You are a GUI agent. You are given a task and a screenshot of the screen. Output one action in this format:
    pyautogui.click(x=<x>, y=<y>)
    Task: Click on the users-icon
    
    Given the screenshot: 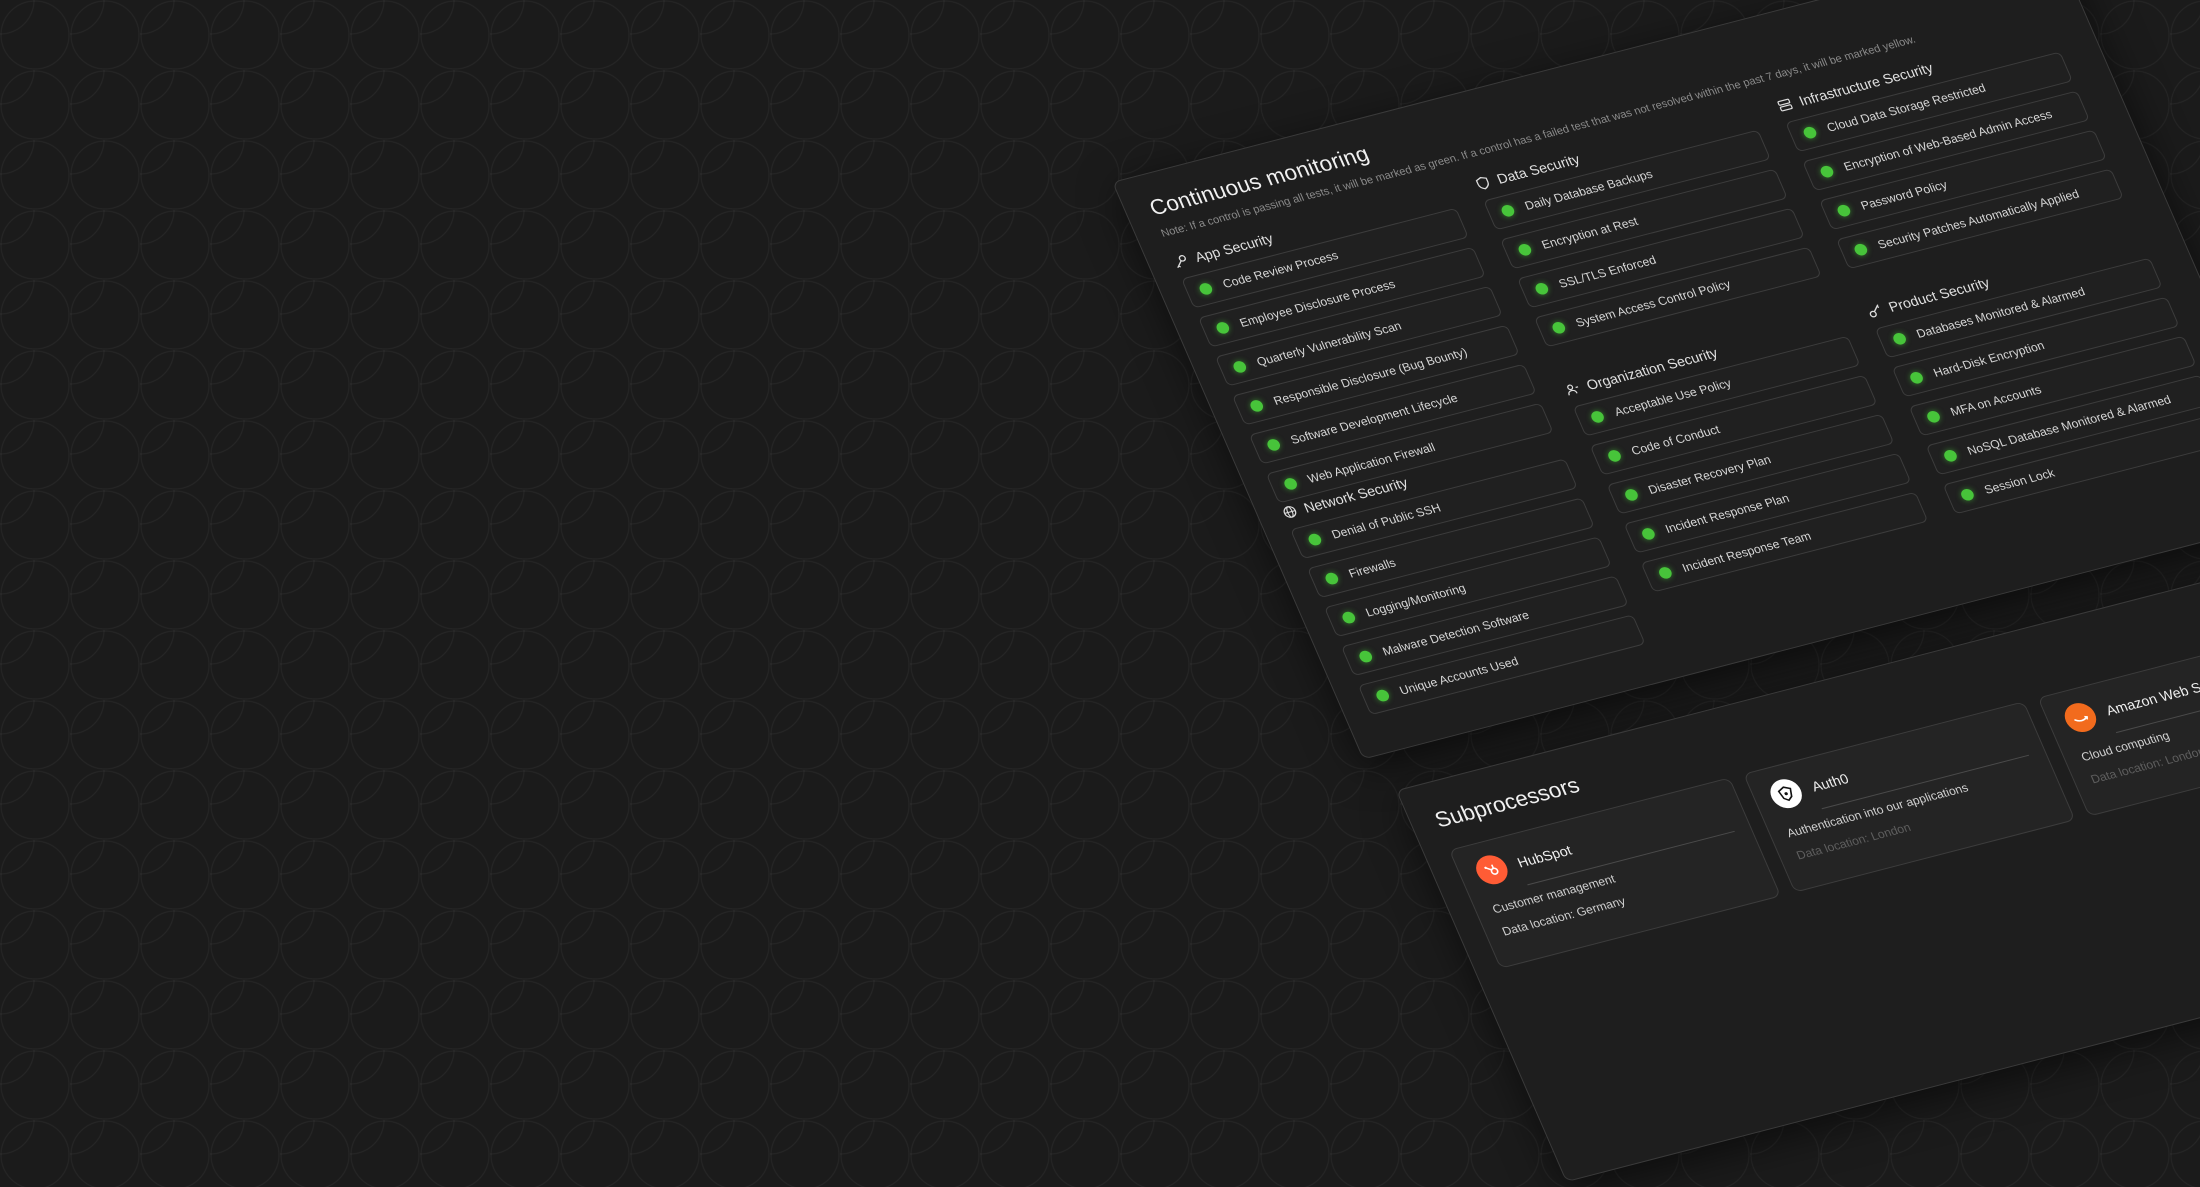 What is the action you would take?
    pyautogui.click(x=1572, y=389)
    